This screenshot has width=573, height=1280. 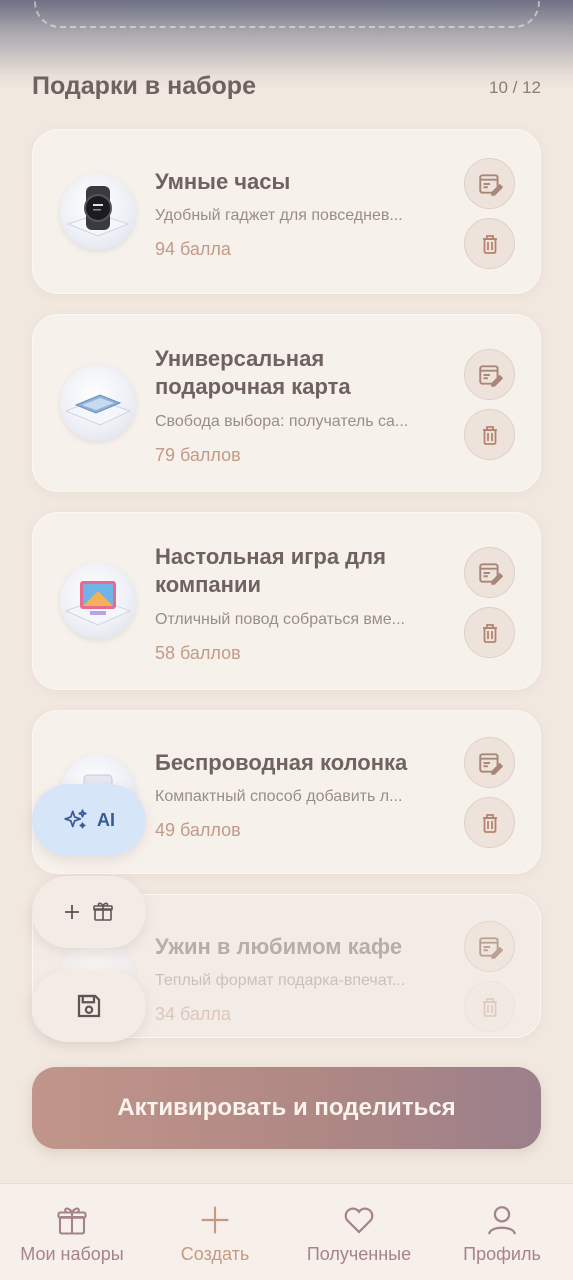 I want to click on nav-item-create: Создать, so click(x=215, y=1232).